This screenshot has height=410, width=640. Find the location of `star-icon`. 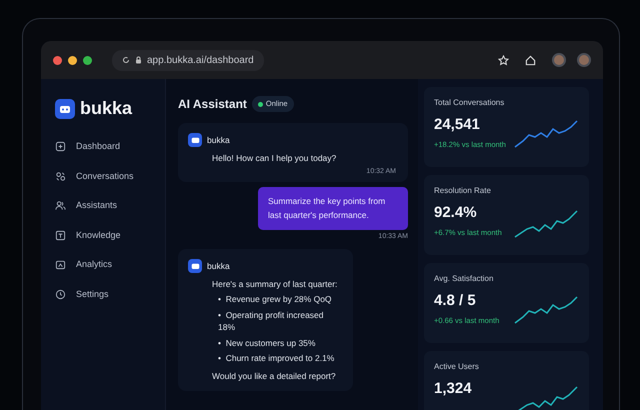

star-icon is located at coordinates (503, 60).